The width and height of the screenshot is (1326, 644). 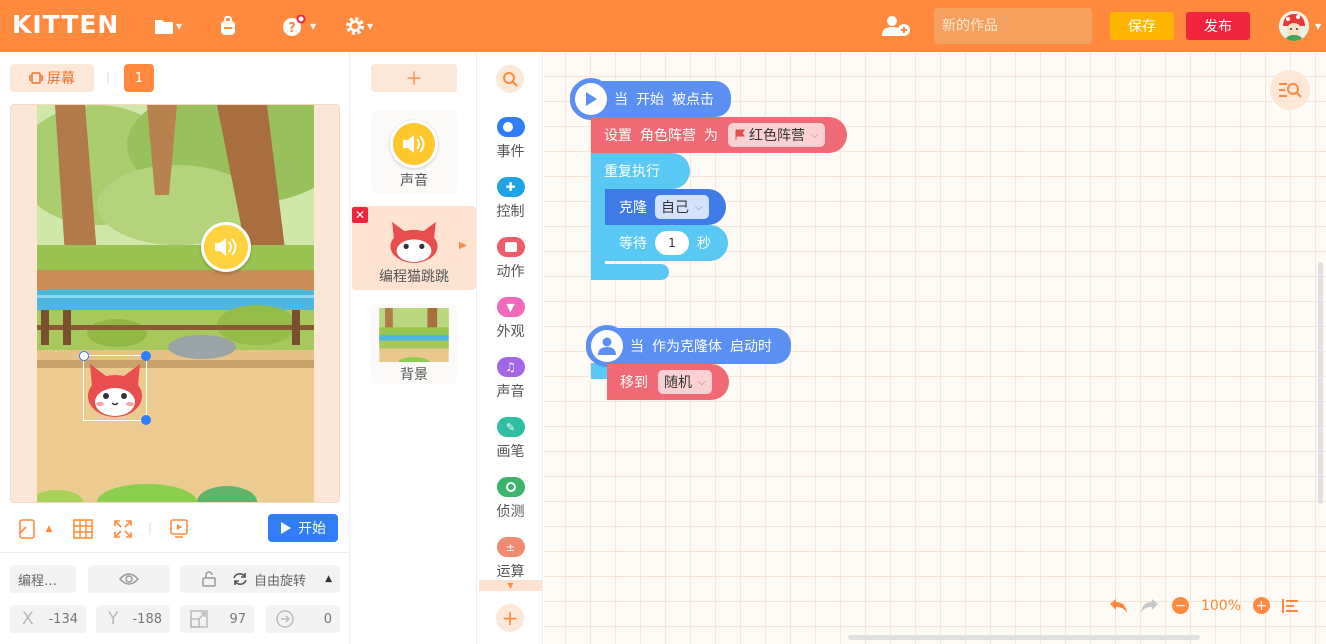 I want to click on sound-sprite, so click(x=226, y=247).